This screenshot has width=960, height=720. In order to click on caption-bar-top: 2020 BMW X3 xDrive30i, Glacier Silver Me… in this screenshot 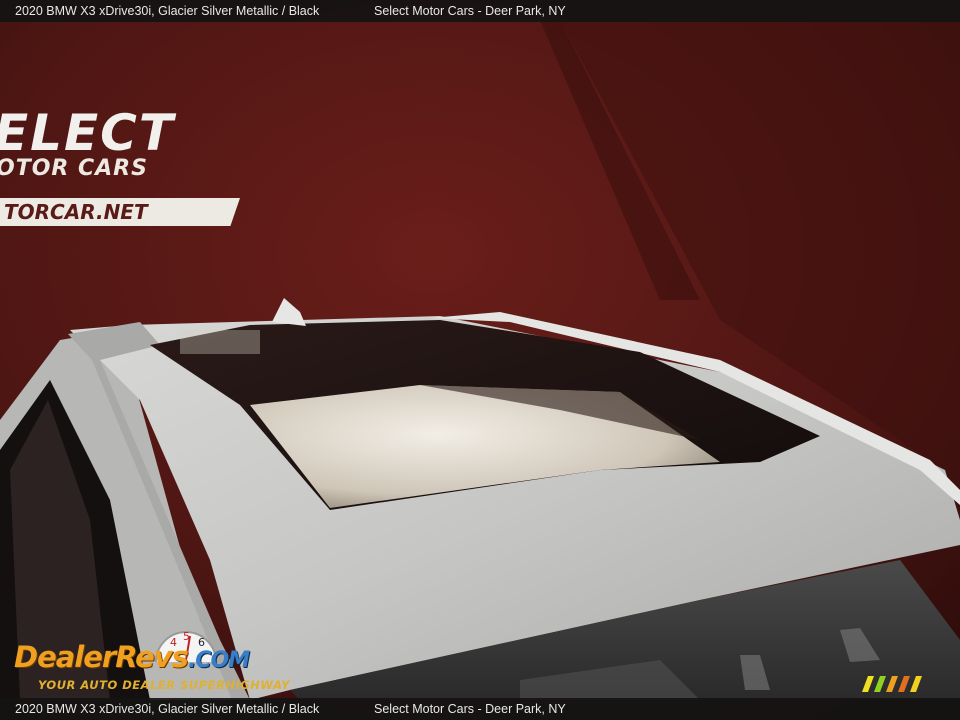, I will do `click(480, 11)`.